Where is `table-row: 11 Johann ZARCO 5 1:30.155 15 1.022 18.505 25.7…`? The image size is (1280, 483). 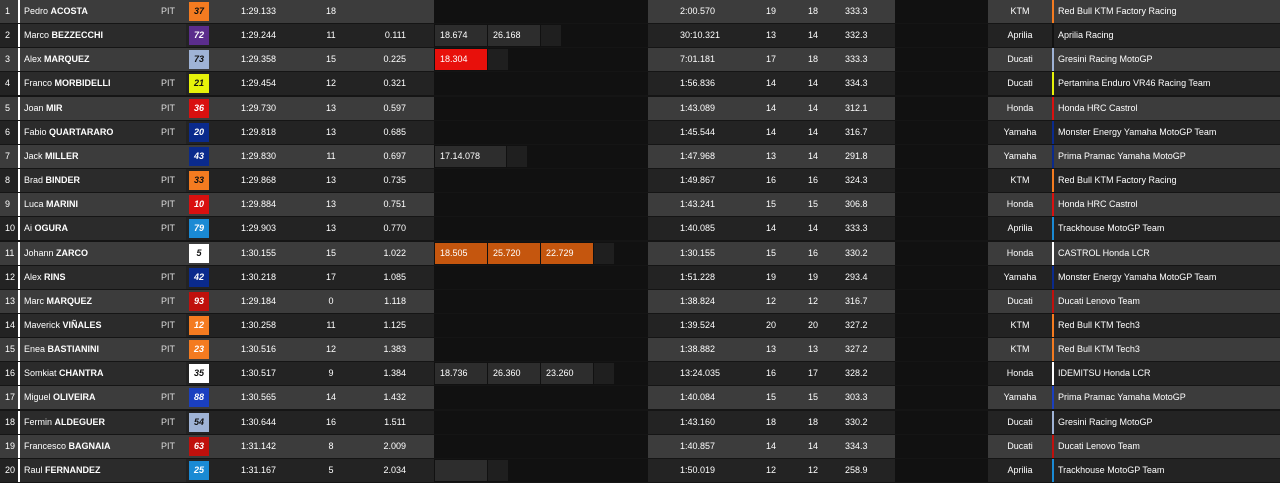
table-row: 11 Johann ZARCO 5 1:30.155 15 1.022 18.505 25.7… is located at coordinates (640, 253).